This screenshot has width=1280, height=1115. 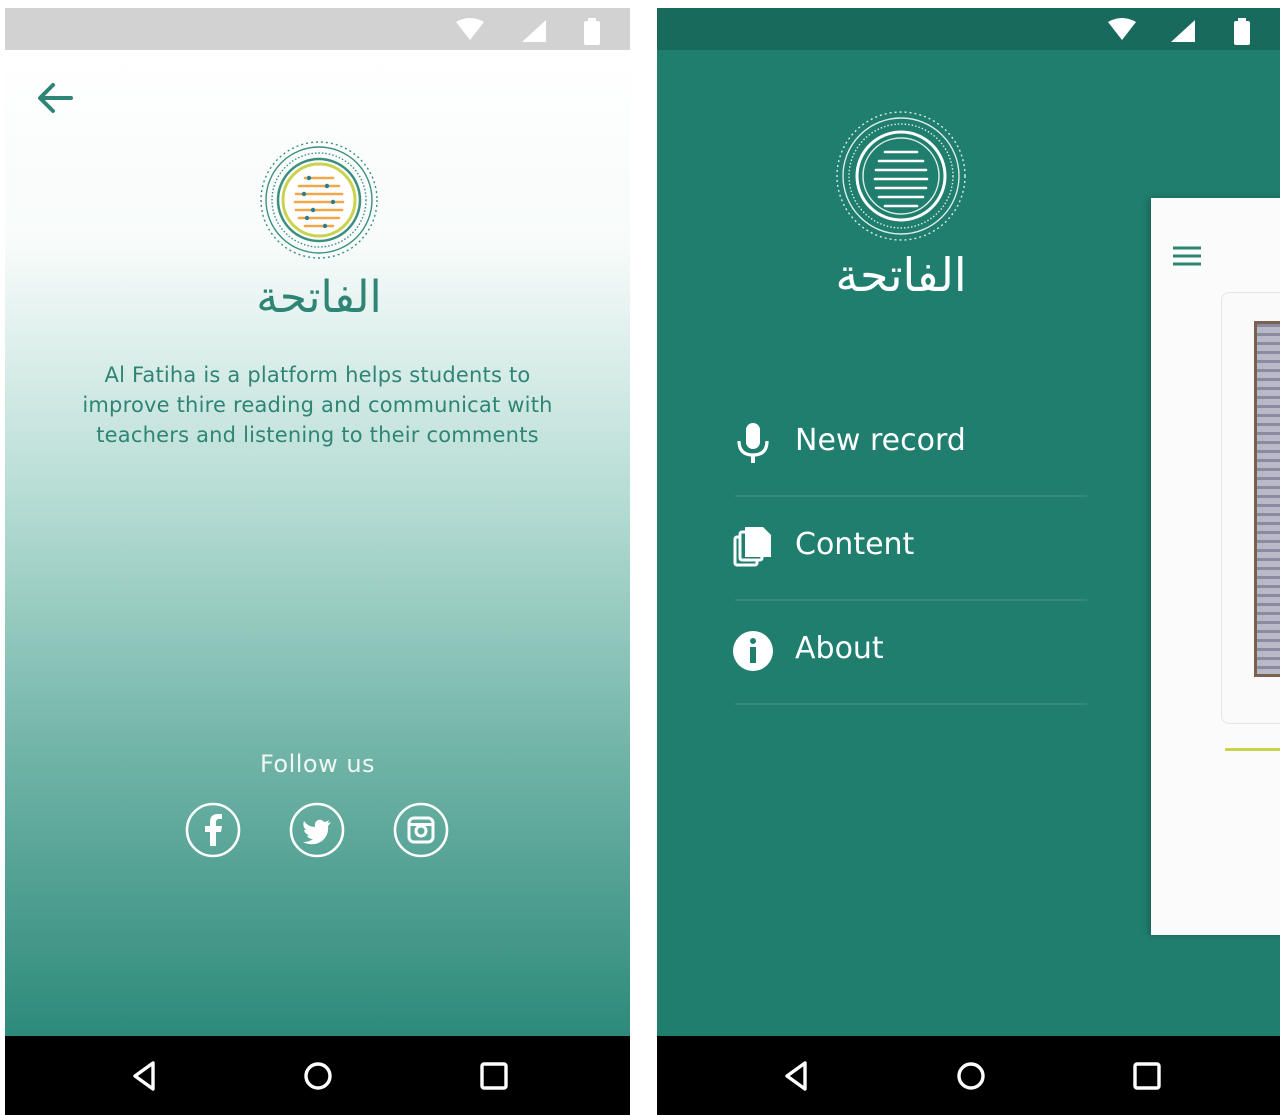 What do you see at coordinates (855, 544) in the screenshot?
I see `menu-item-label: Content` at bounding box center [855, 544].